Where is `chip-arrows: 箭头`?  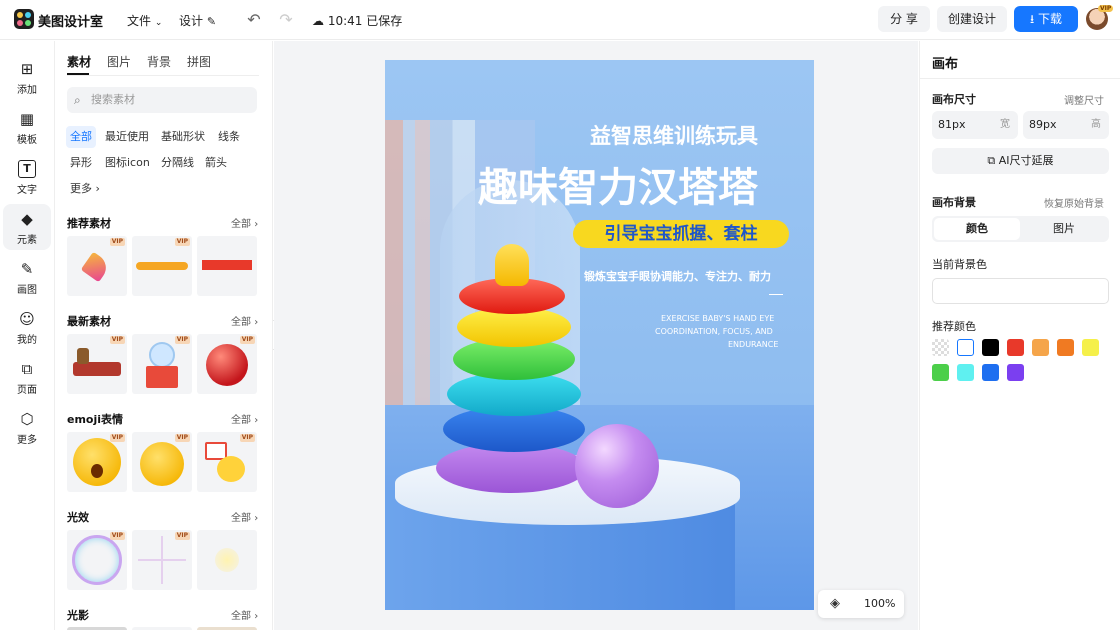 chip-arrows: 箭头 is located at coordinates (216, 163).